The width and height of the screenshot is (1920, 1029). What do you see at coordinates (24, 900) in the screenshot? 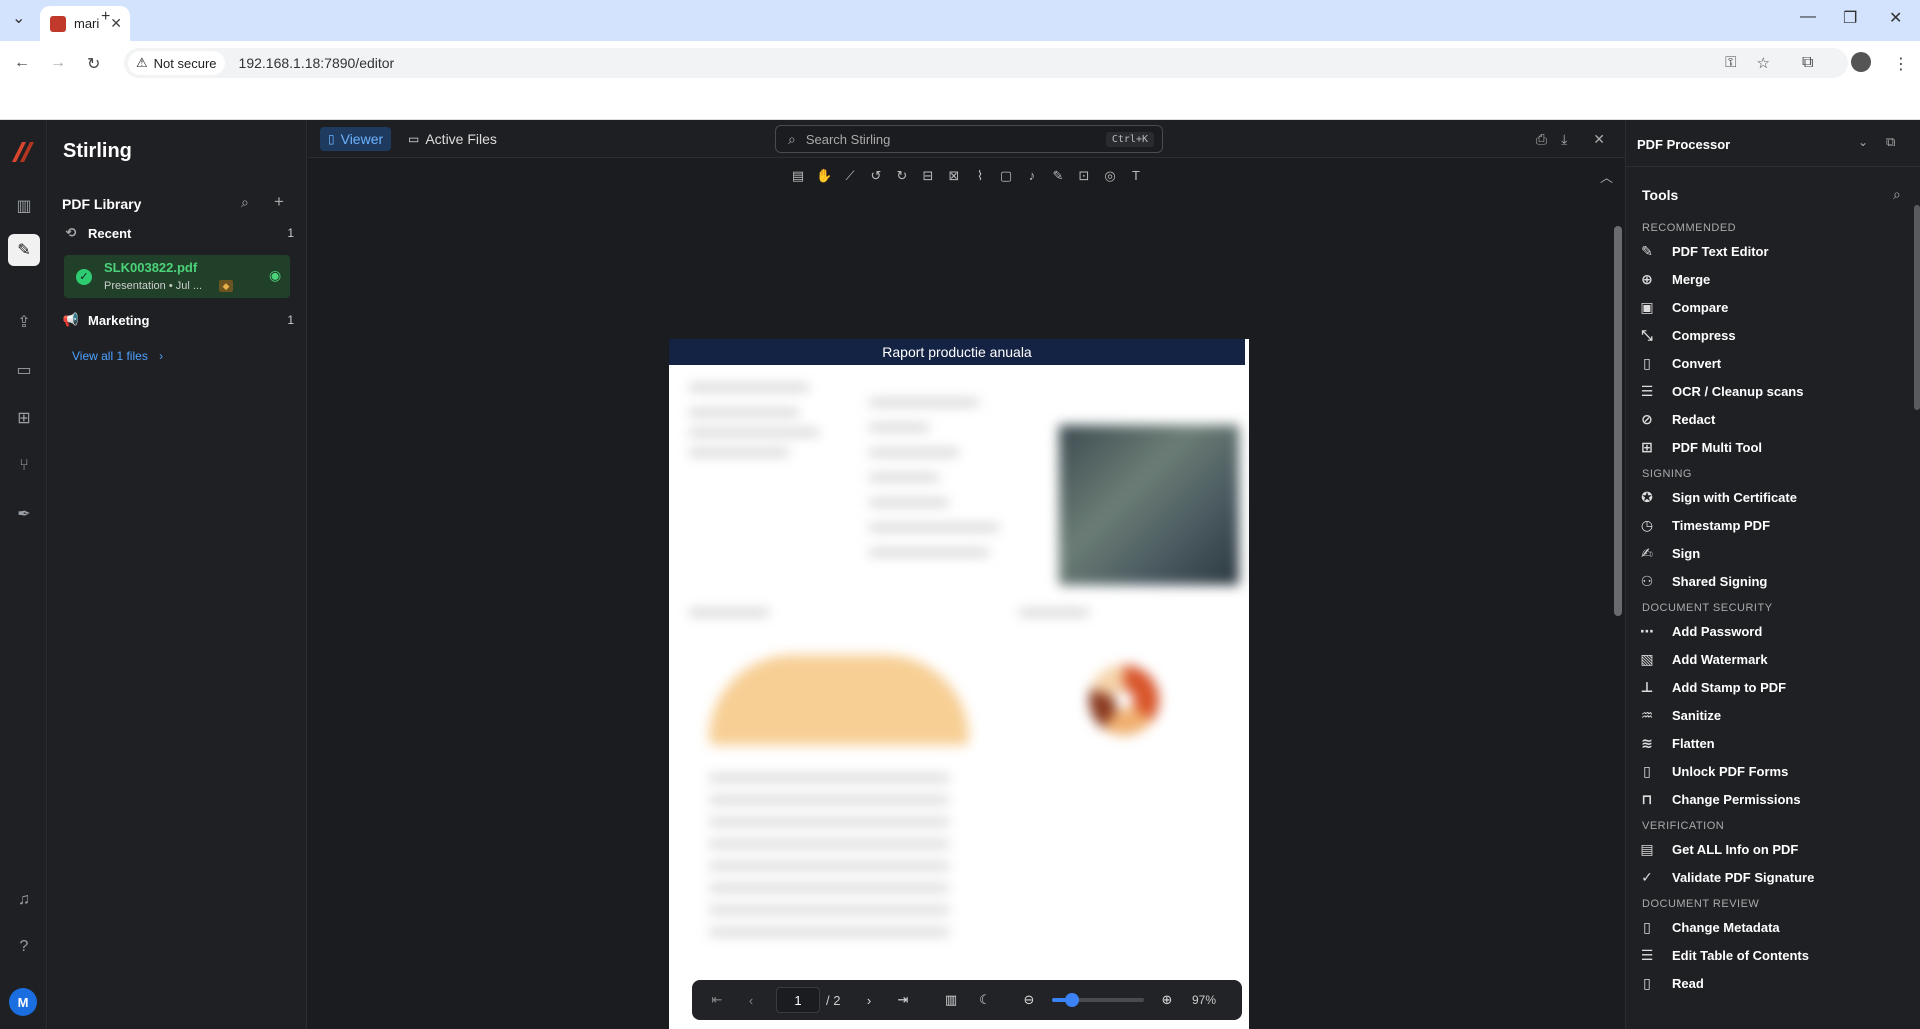
I see `notifications-bell-icon: ♫` at bounding box center [24, 900].